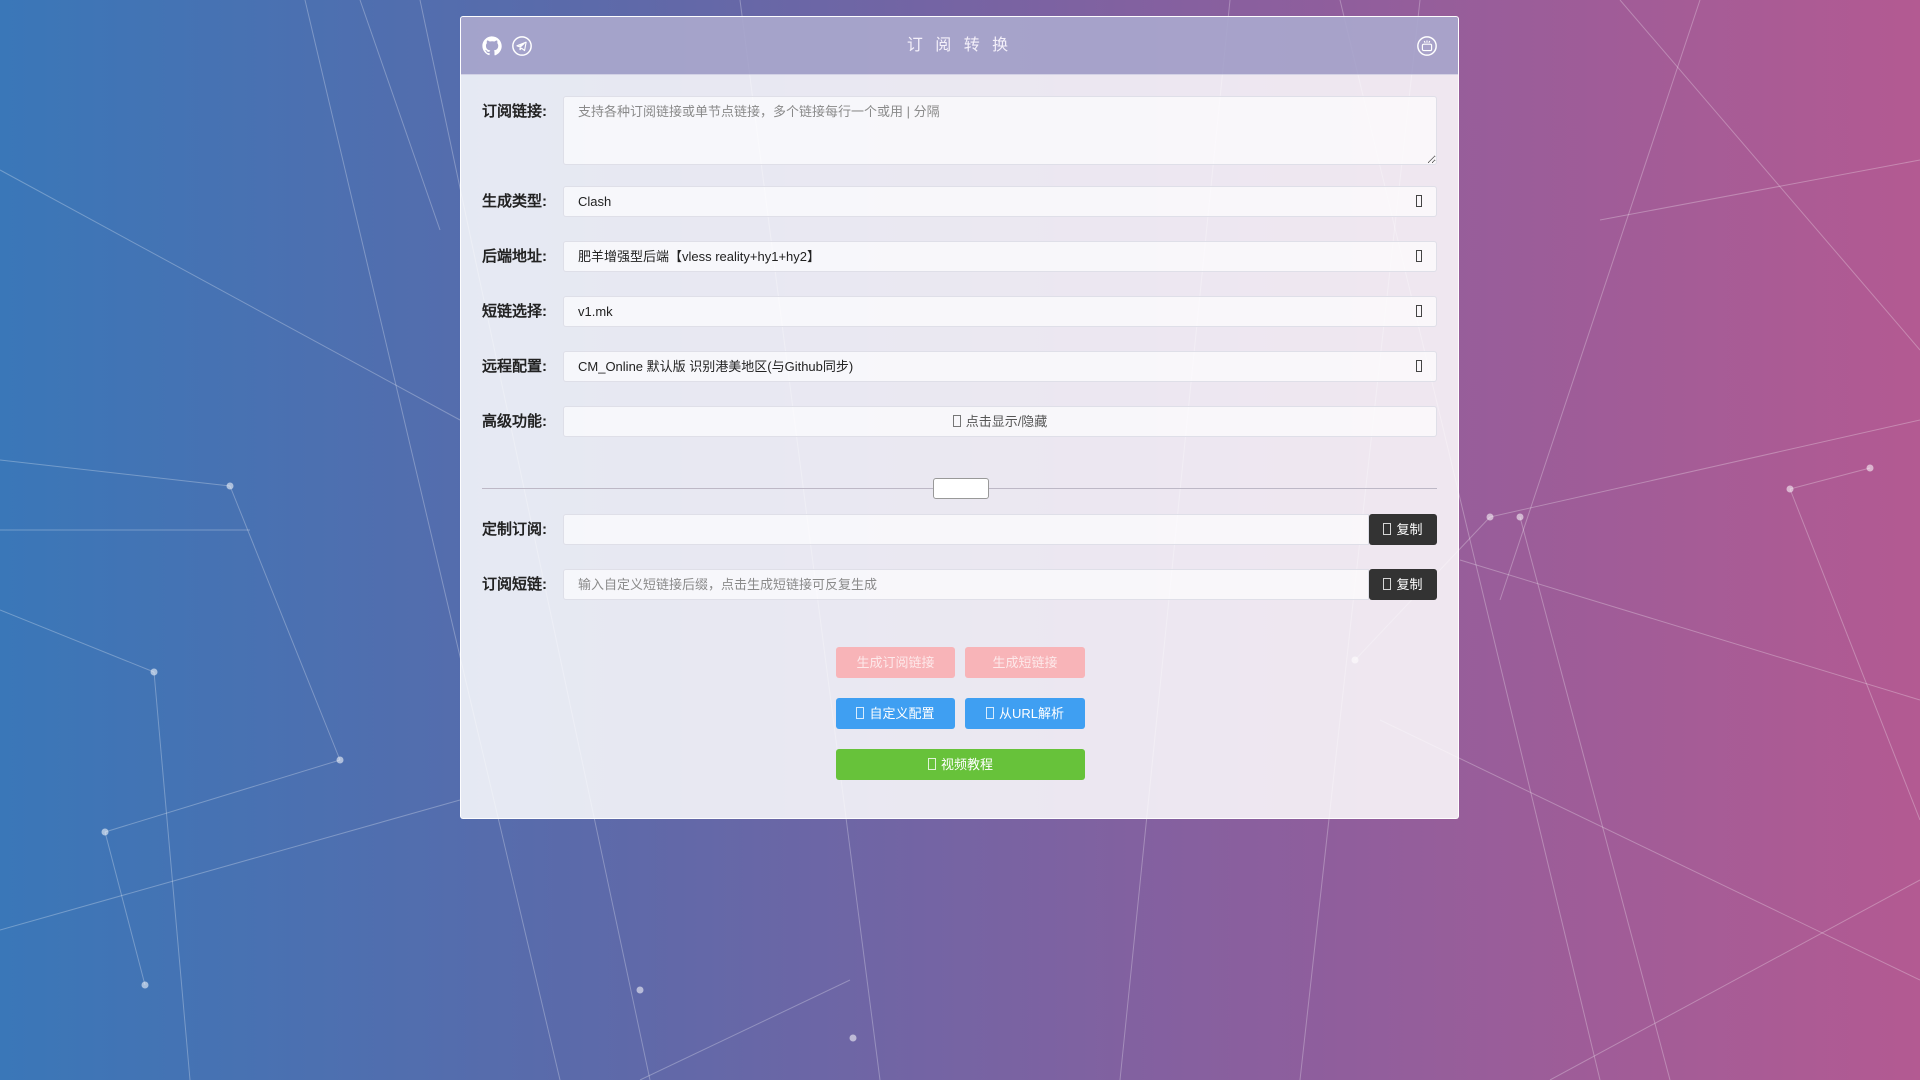 The width and height of the screenshot is (1920, 1080). I want to click on shortlink-service-select: v1.mk, so click(1000, 311).